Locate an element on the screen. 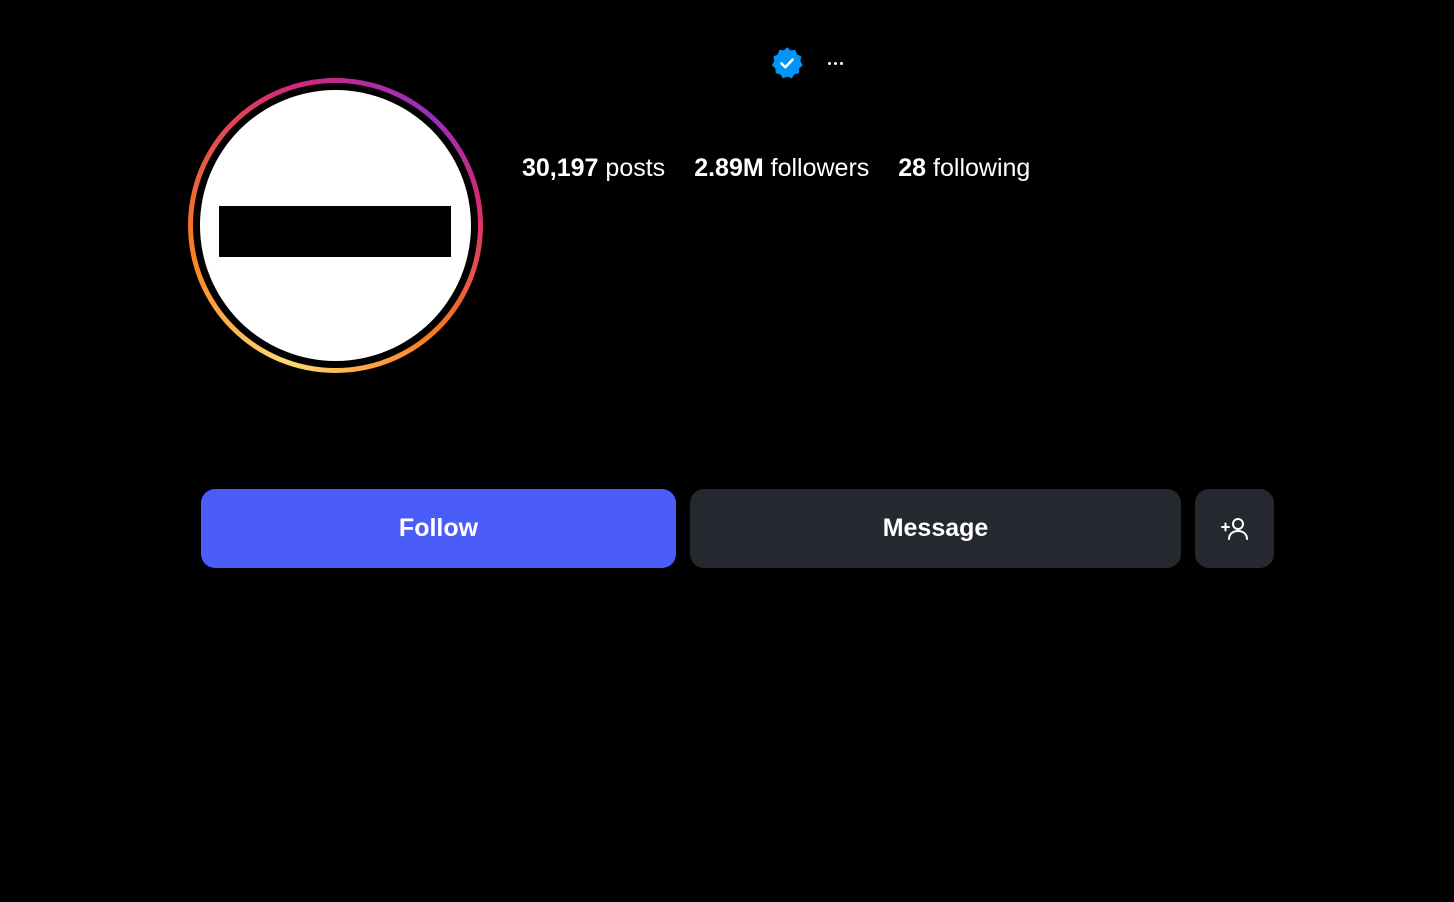  message-button: Message is located at coordinates (935, 528).